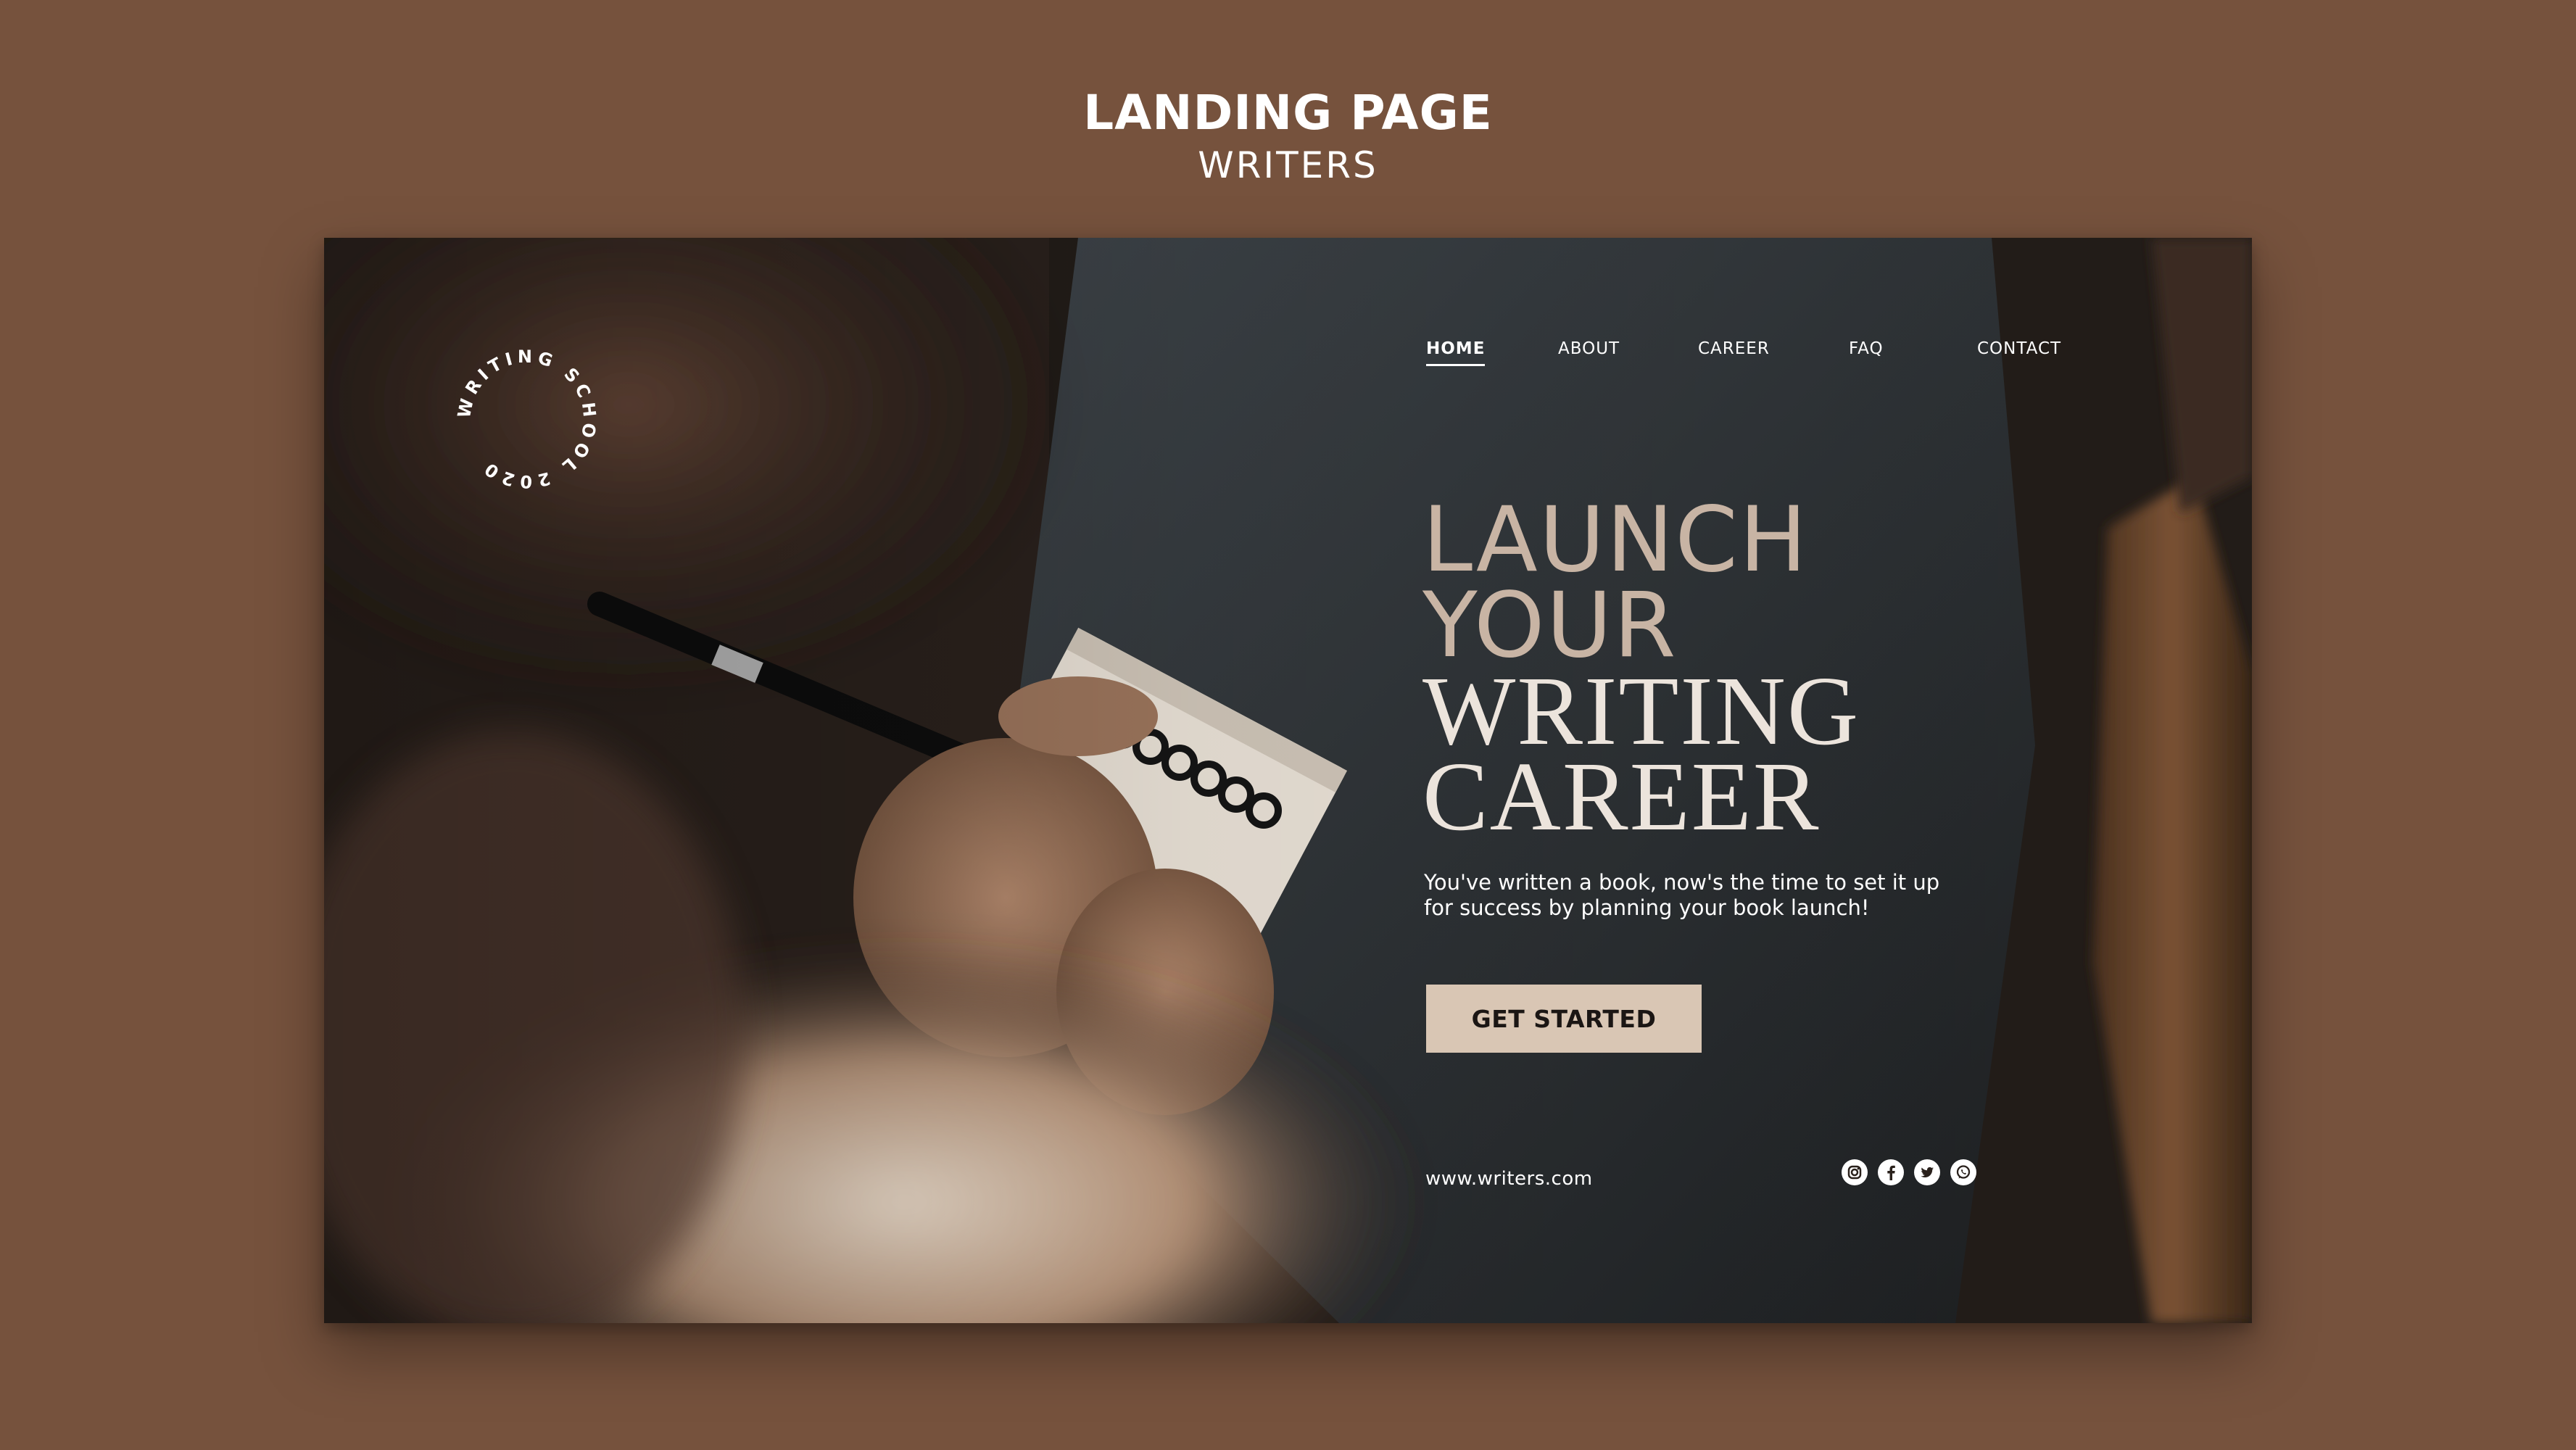 This screenshot has height=1450, width=2576. I want to click on facebook-icon, so click(1891, 1172).